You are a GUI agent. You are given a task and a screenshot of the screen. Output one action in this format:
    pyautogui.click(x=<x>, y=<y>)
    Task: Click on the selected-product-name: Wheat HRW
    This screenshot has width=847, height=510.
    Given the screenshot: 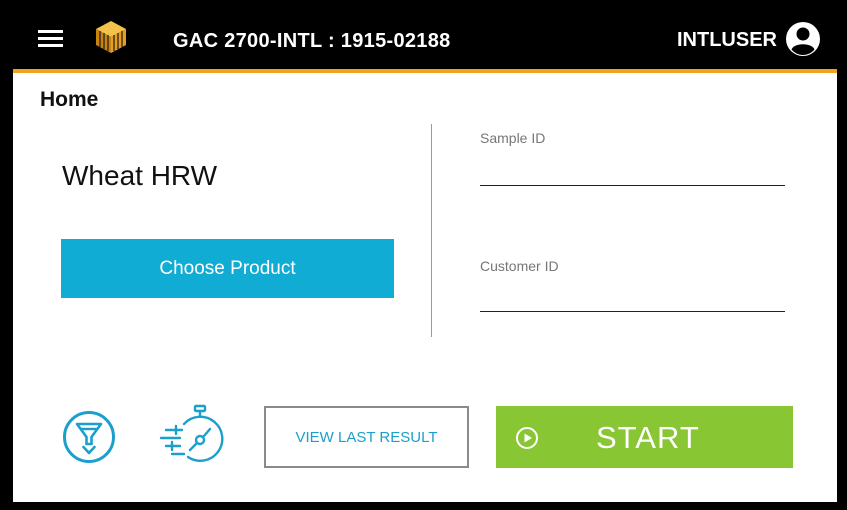 What is the action you would take?
    pyautogui.click(x=140, y=175)
    